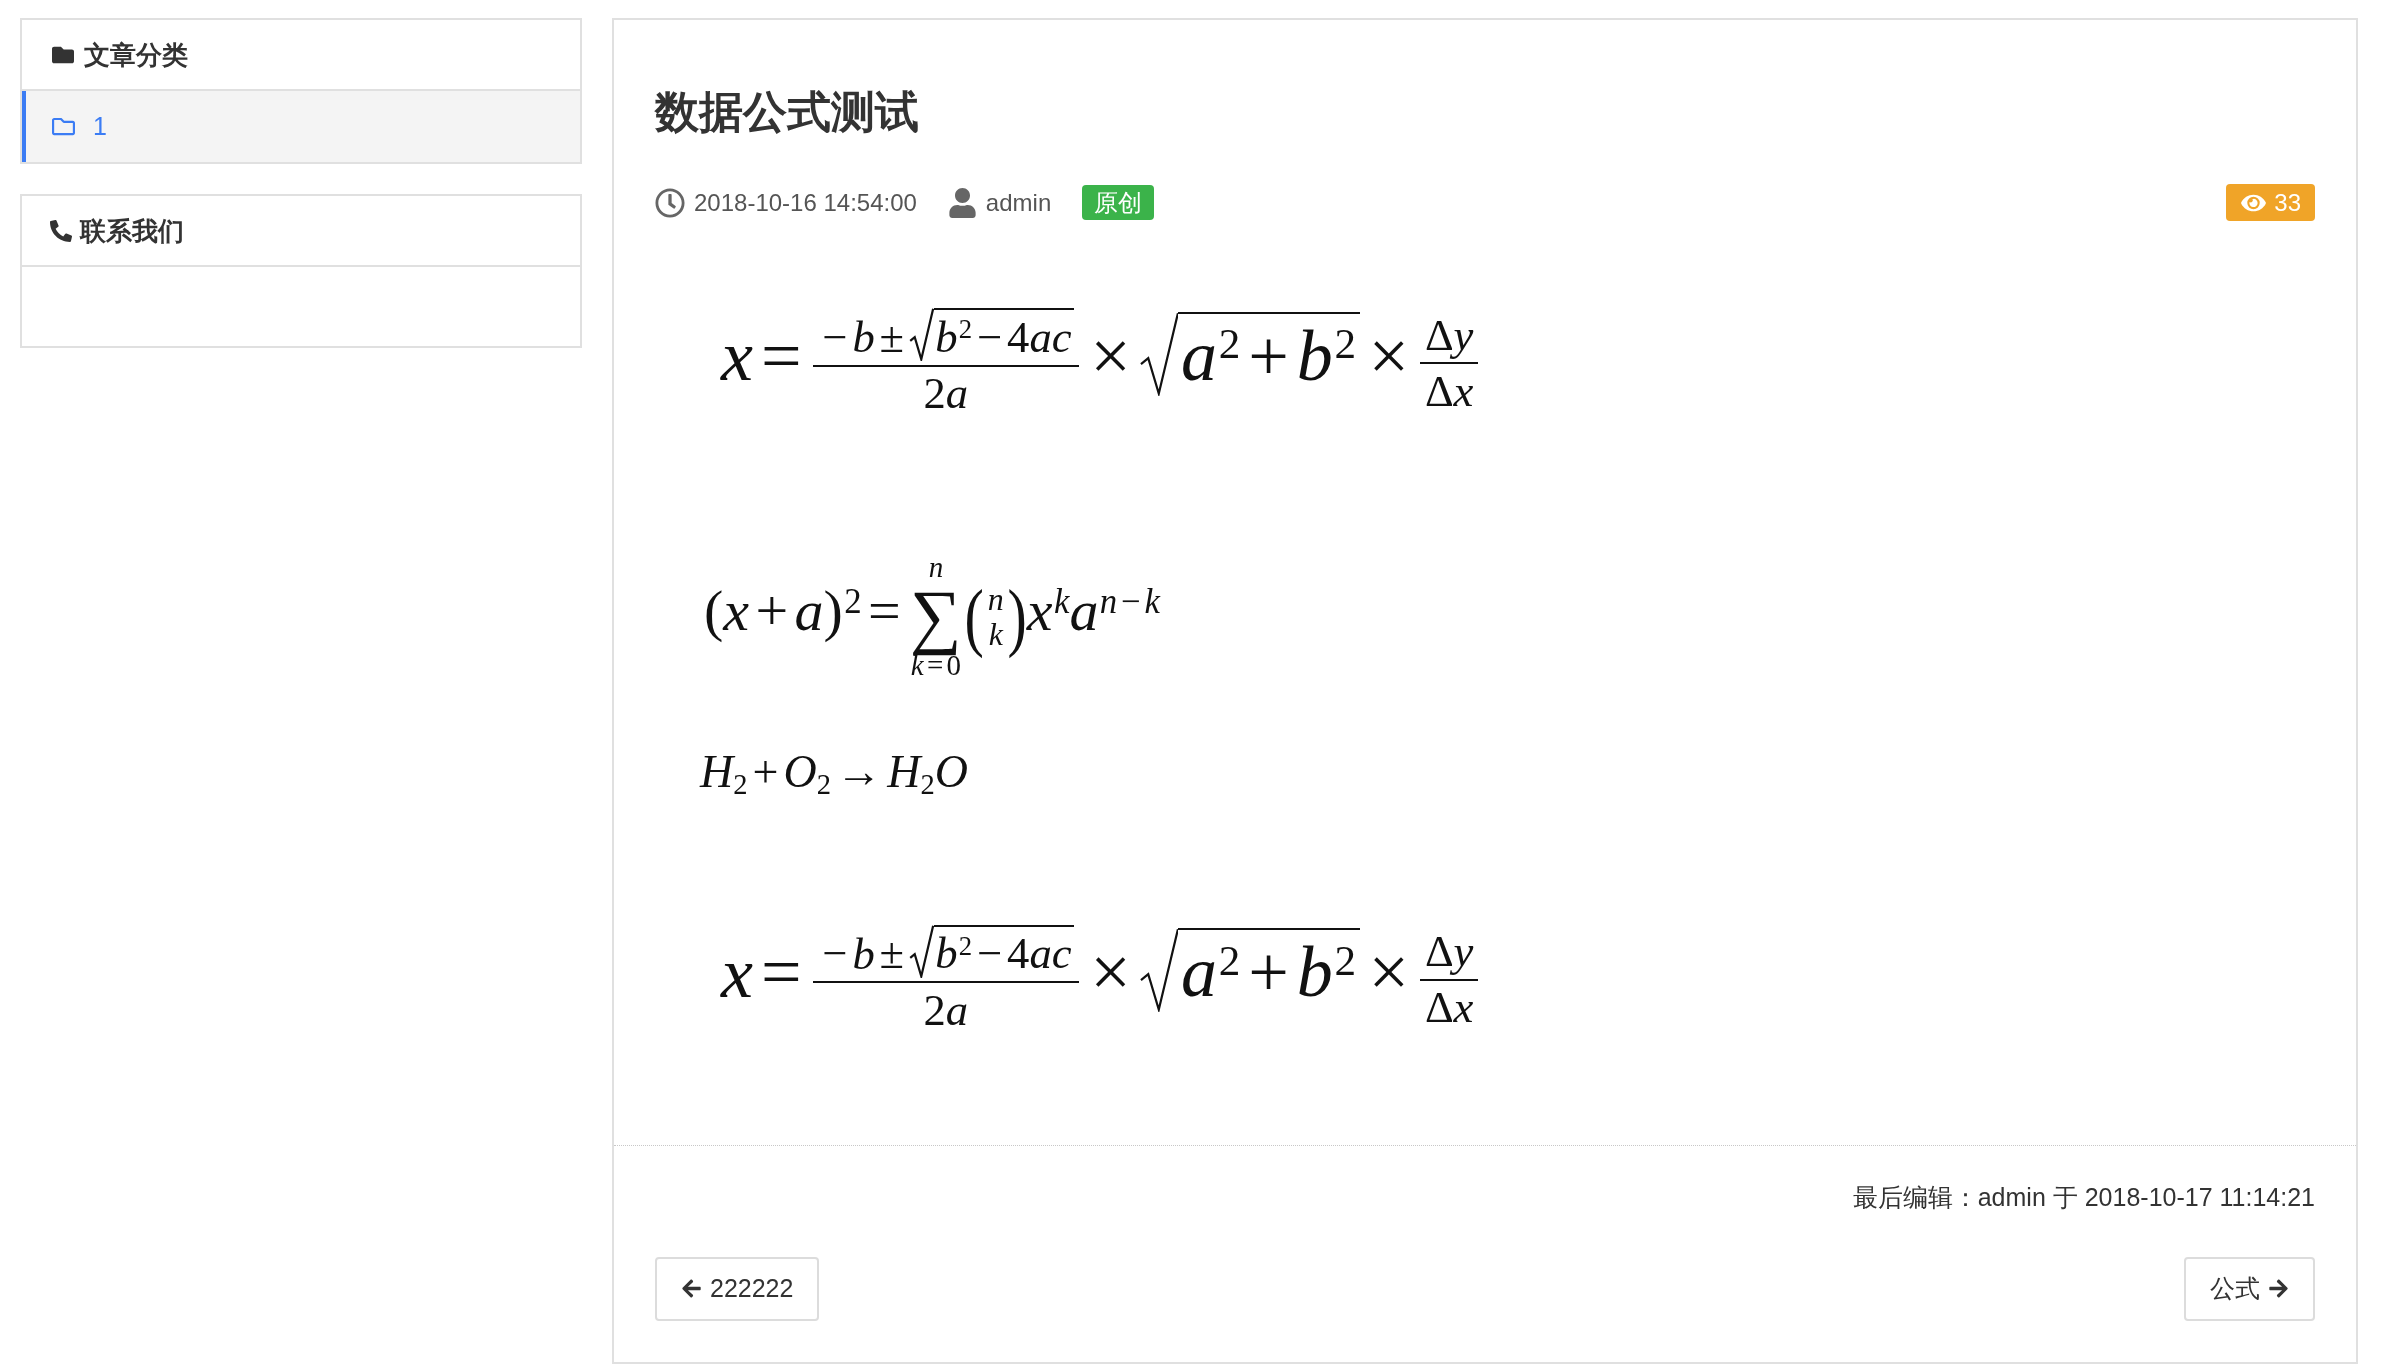 The width and height of the screenshot is (2387, 1368). Describe the element at coordinates (1018, 202) in the screenshot. I see `author-name: admin` at that location.